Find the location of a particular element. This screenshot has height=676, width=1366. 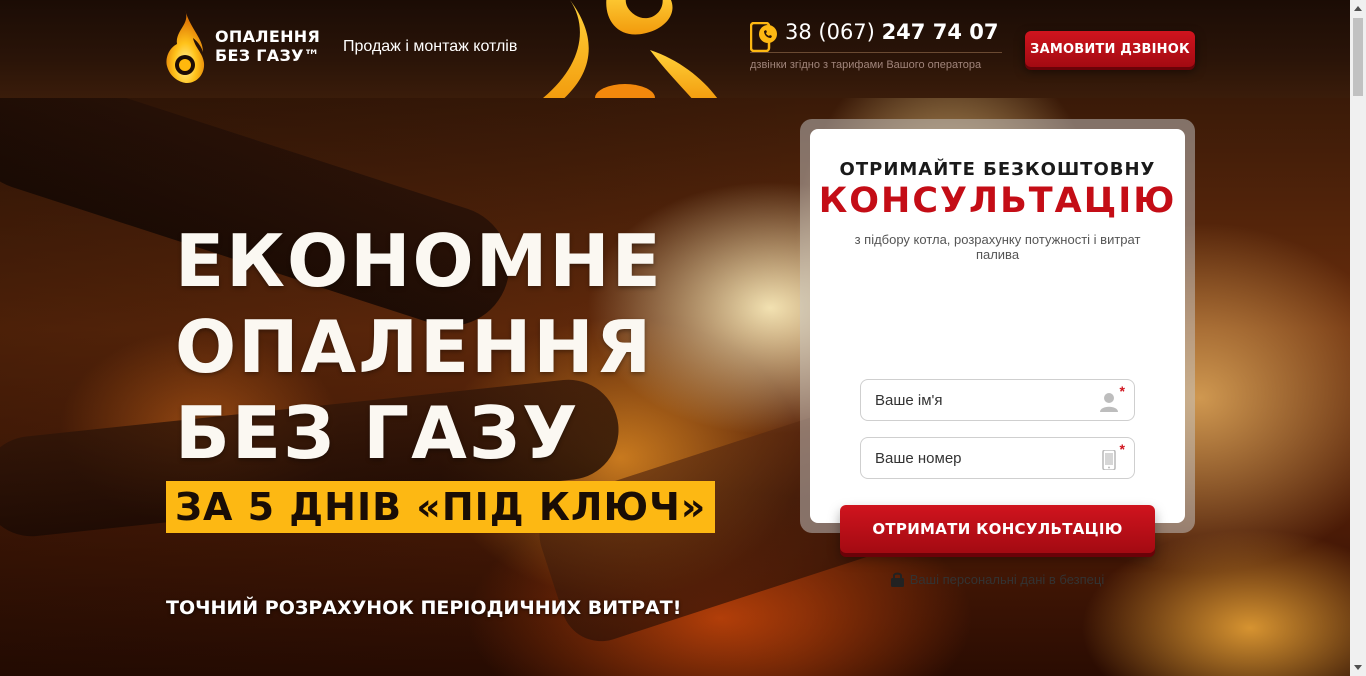

get-consultation-button: ОТРИМАТИ КОНСУЛЬТАЦІЮ is located at coordinates (997, 529).